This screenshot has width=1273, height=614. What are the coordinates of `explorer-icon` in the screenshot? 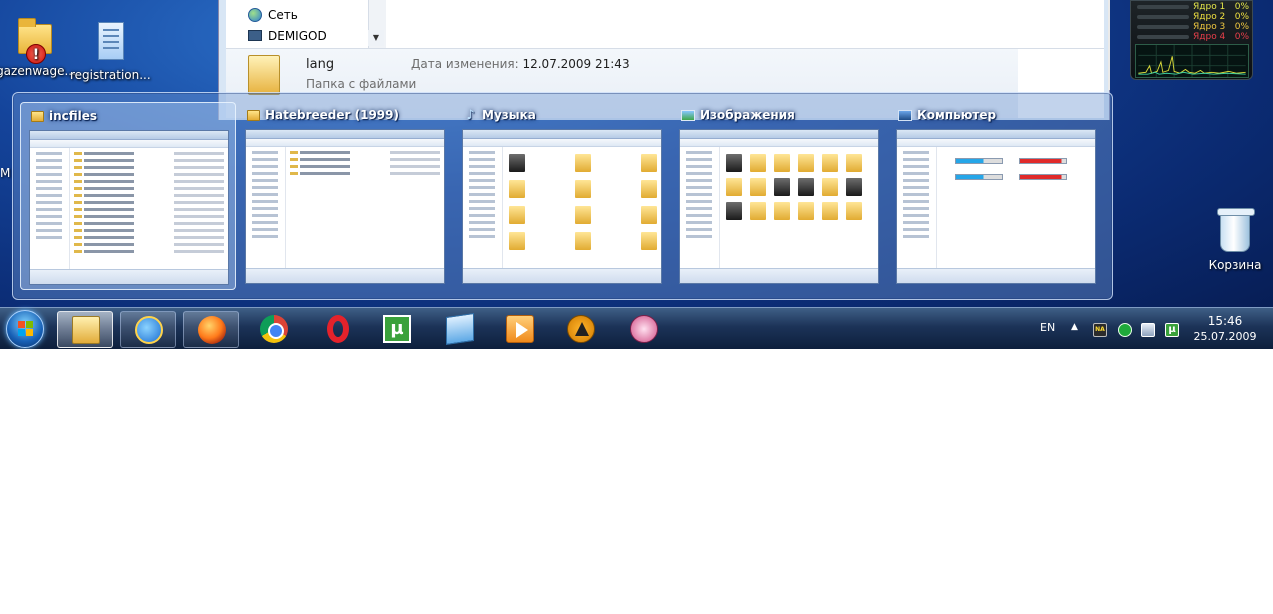 It's located at (86, 330).